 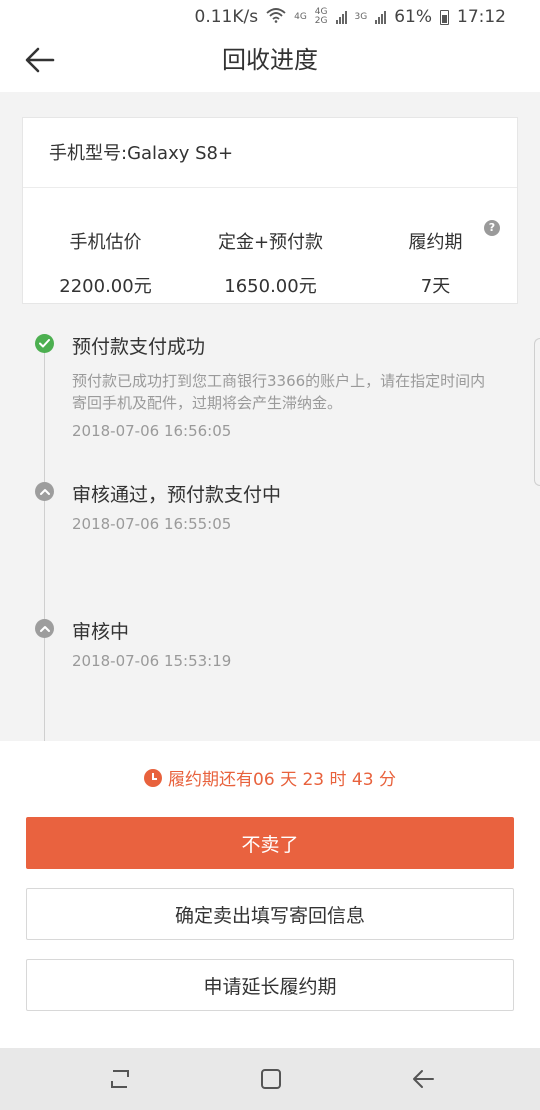 I want to click on help-icon: ?, so click(x=492, y=228).